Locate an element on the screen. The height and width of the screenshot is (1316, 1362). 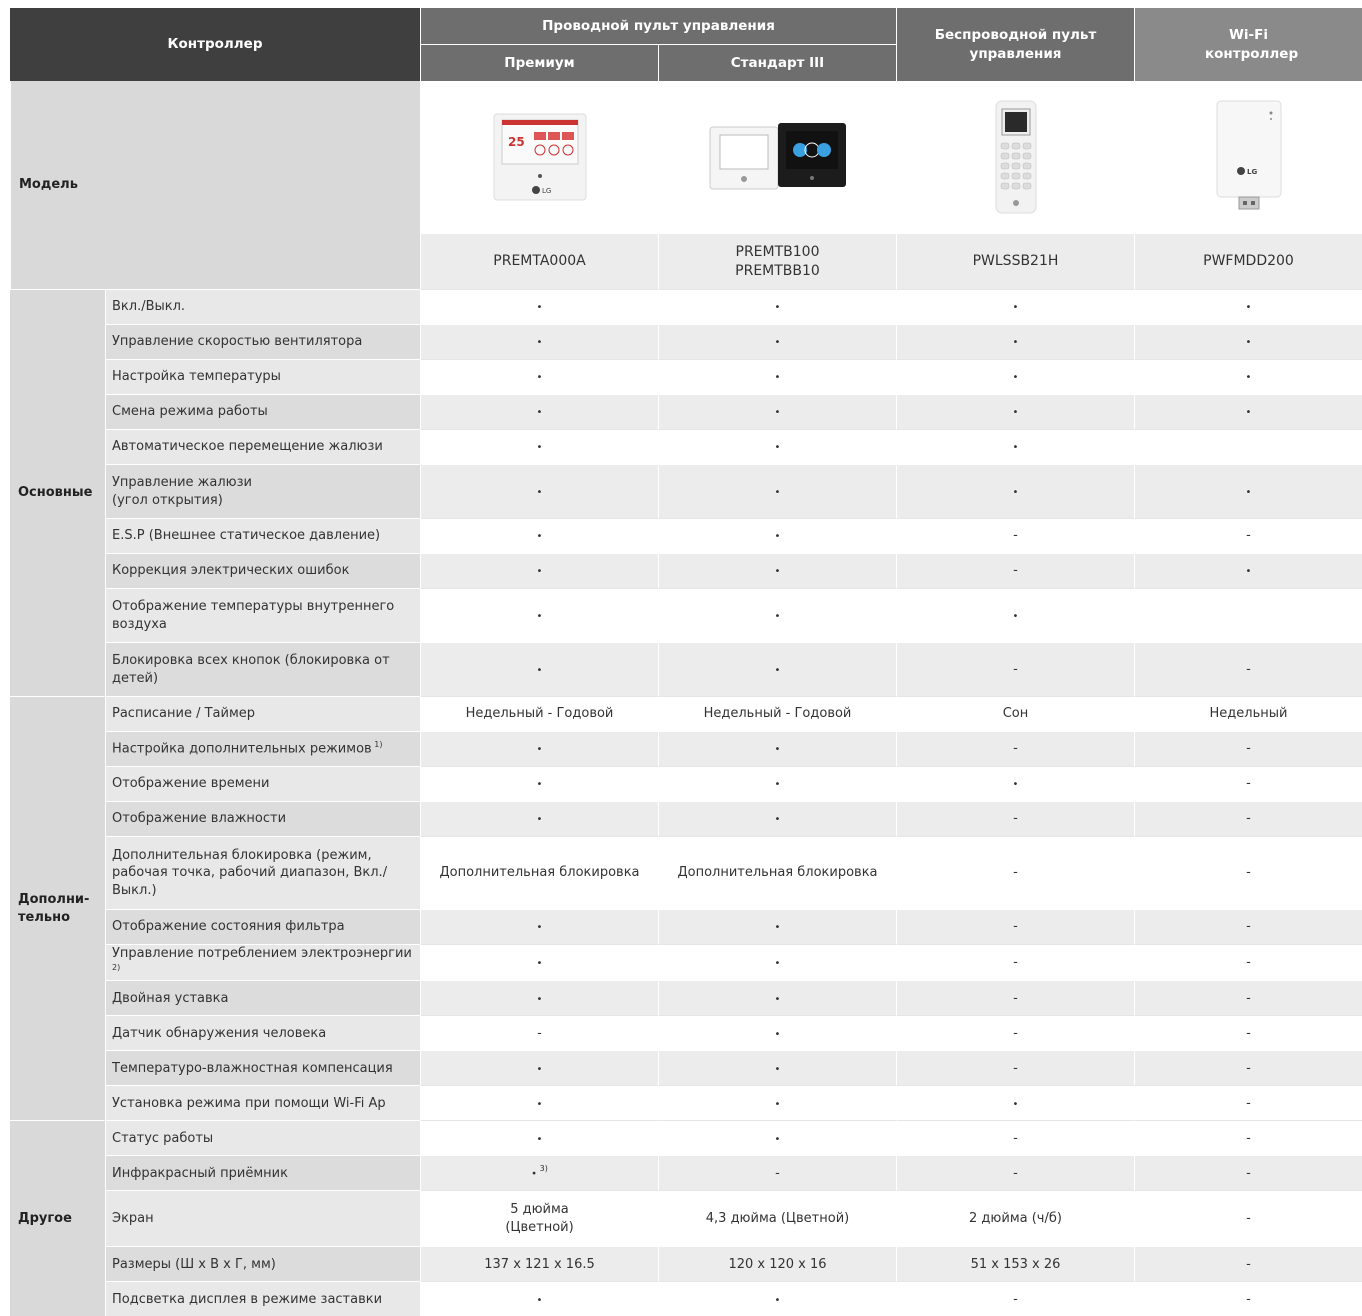
table-row: Настройка температуры • • • • is located at coordinates (686, 376).